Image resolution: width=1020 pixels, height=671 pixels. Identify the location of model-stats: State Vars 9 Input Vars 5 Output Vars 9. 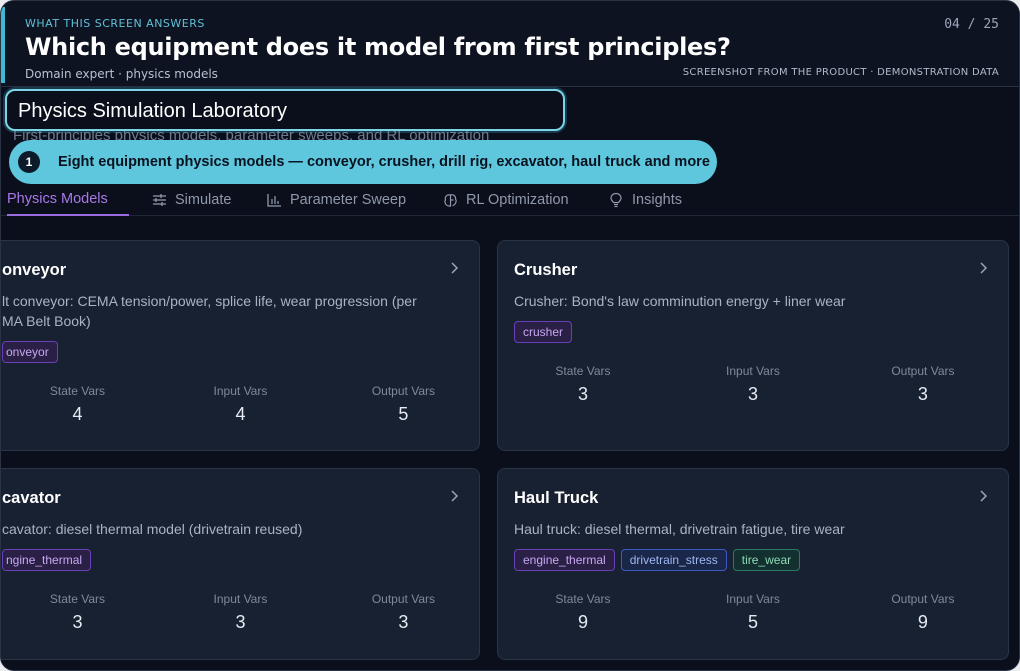
(753, 612).